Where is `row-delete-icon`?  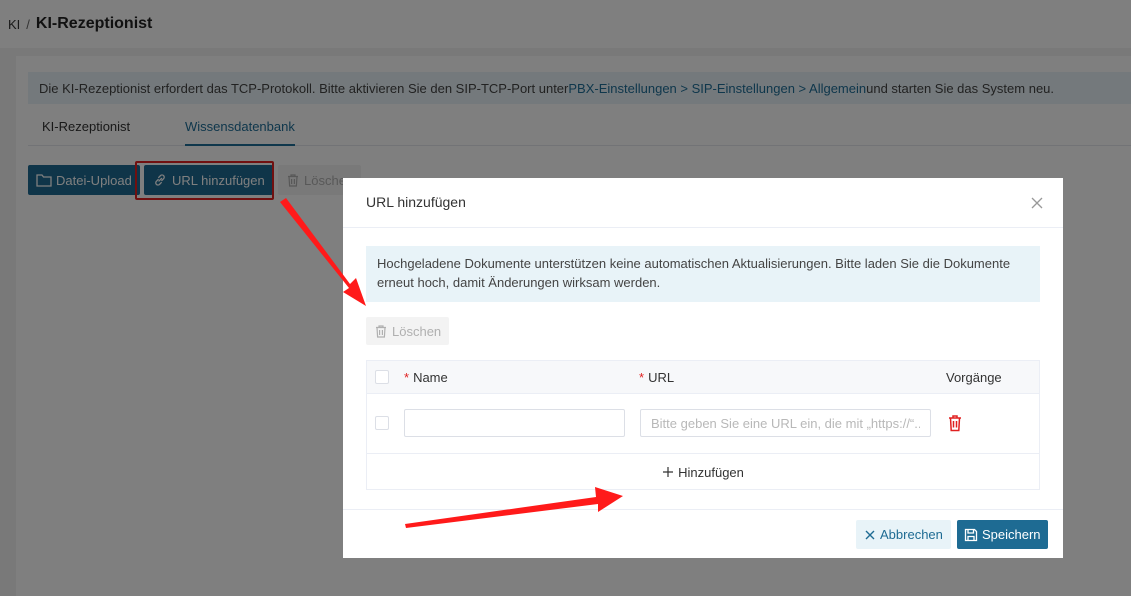 row-delete-icon is located at coordinates (955, 423).